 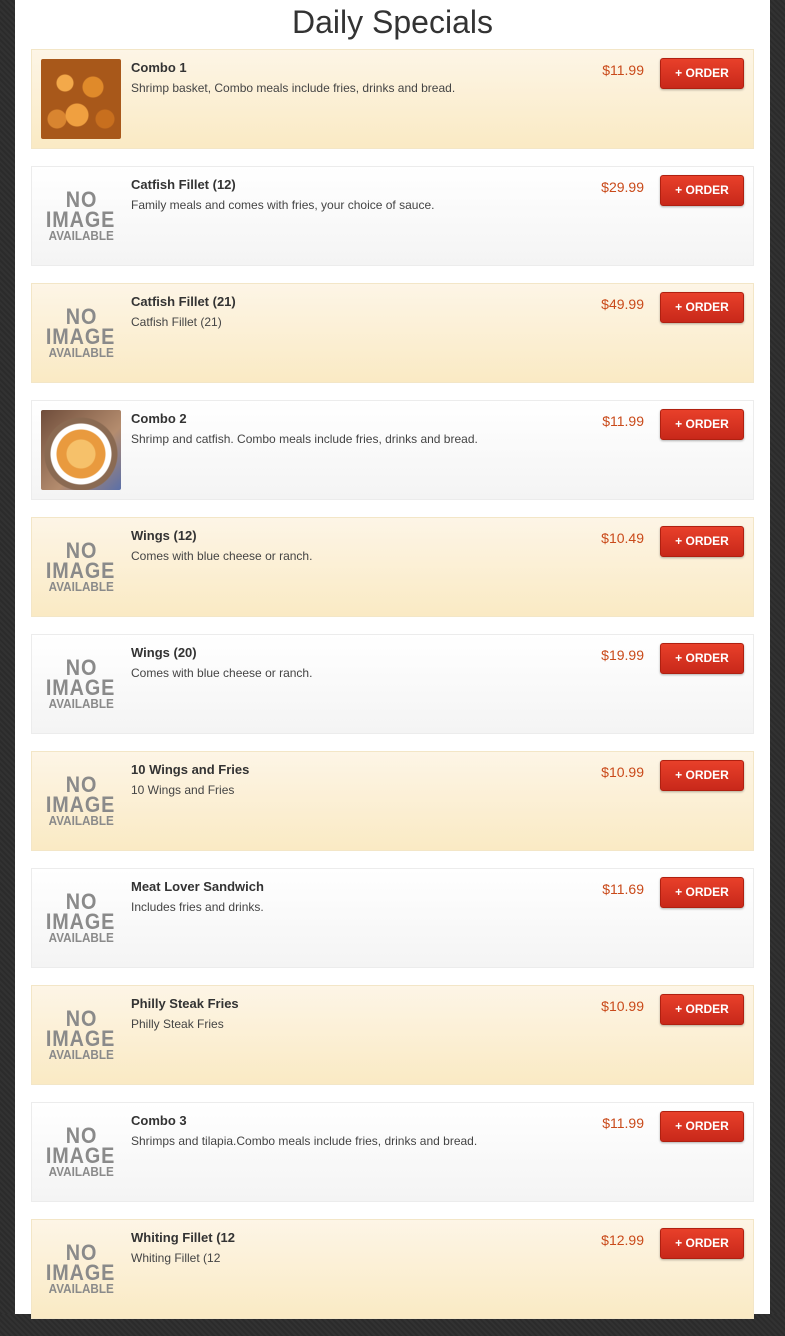 What do you see at coordinates (392, 22) in the screenshot?
I see `page-title: Daily Specials` at bounding box center [392, 22].